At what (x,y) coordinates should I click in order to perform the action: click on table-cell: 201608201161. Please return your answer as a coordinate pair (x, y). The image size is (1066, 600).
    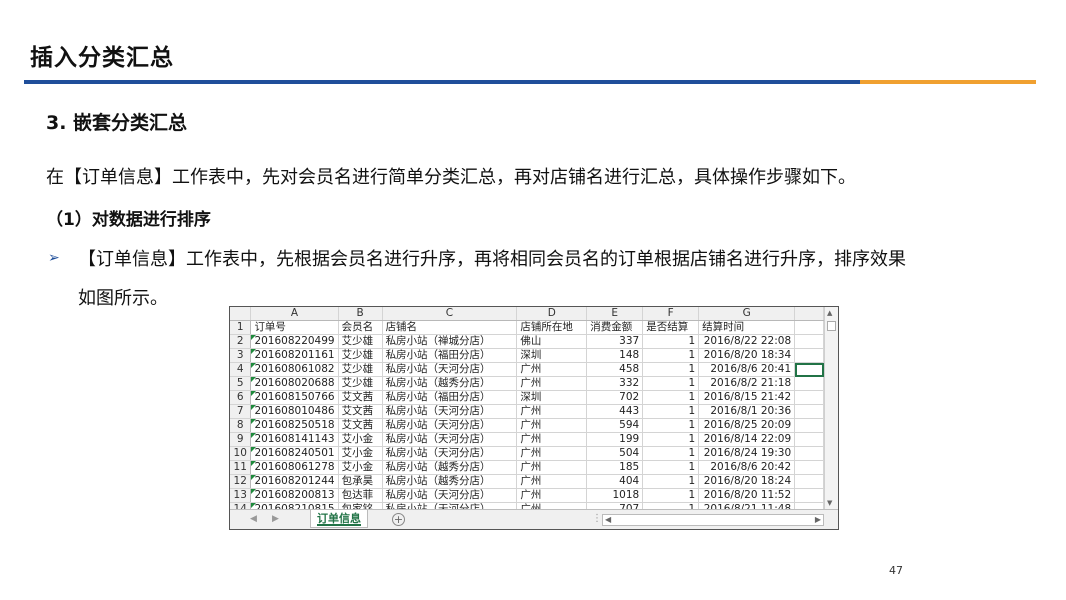
    Looking at the image, I should click on (294, 356).